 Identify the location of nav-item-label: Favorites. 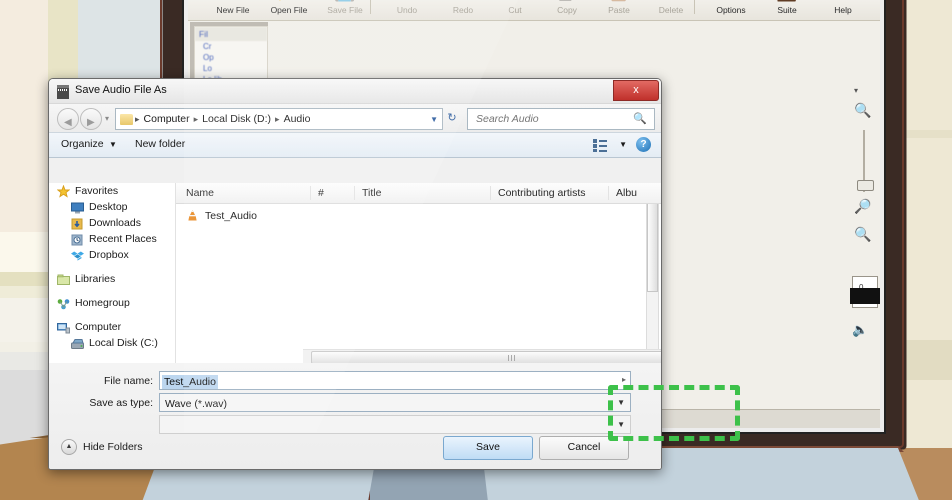
(97, 191).